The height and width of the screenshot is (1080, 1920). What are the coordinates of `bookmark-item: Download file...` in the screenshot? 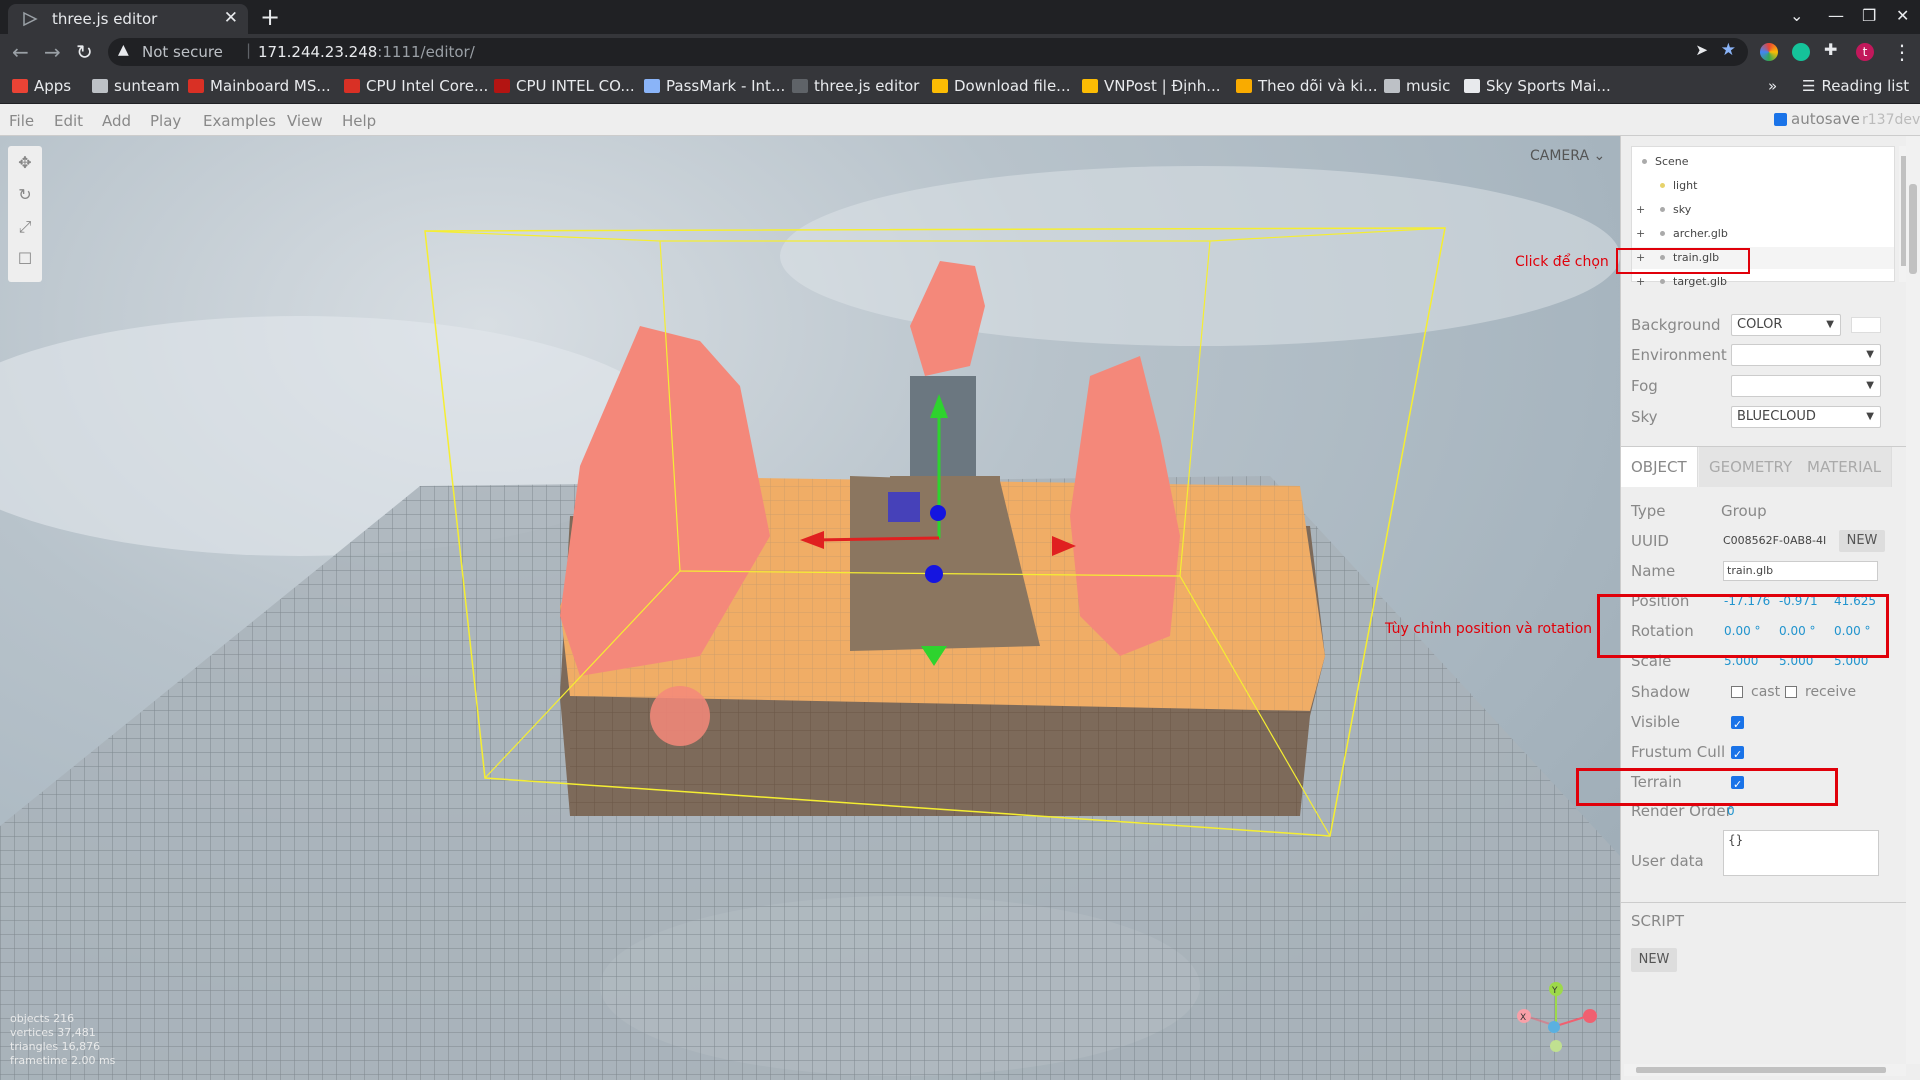 It's located at (1001, 86).